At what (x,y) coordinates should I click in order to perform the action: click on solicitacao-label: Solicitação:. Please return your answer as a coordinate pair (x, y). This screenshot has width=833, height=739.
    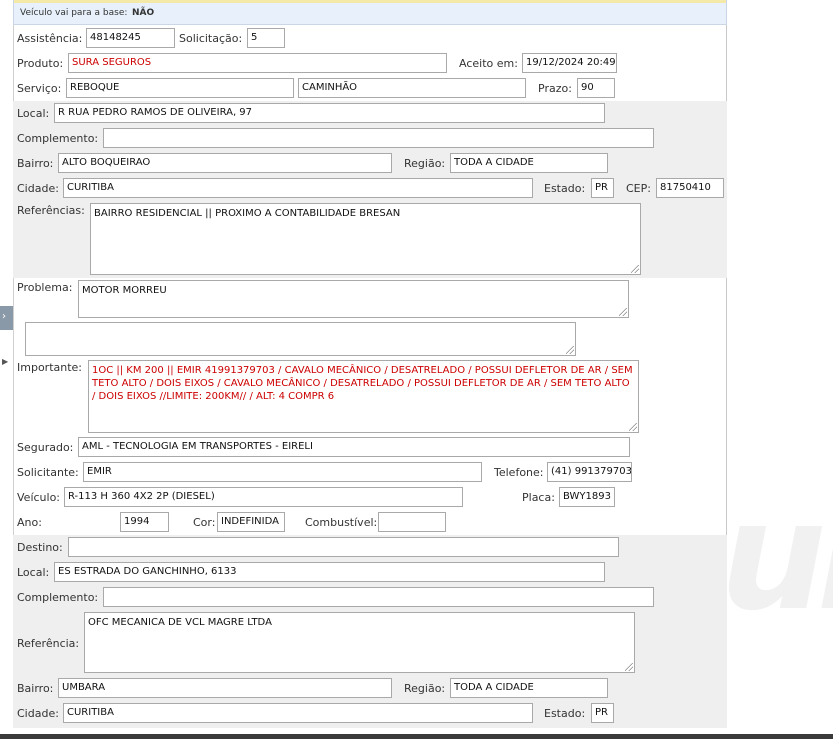
    Looking at the image, I should click on (211, 38).